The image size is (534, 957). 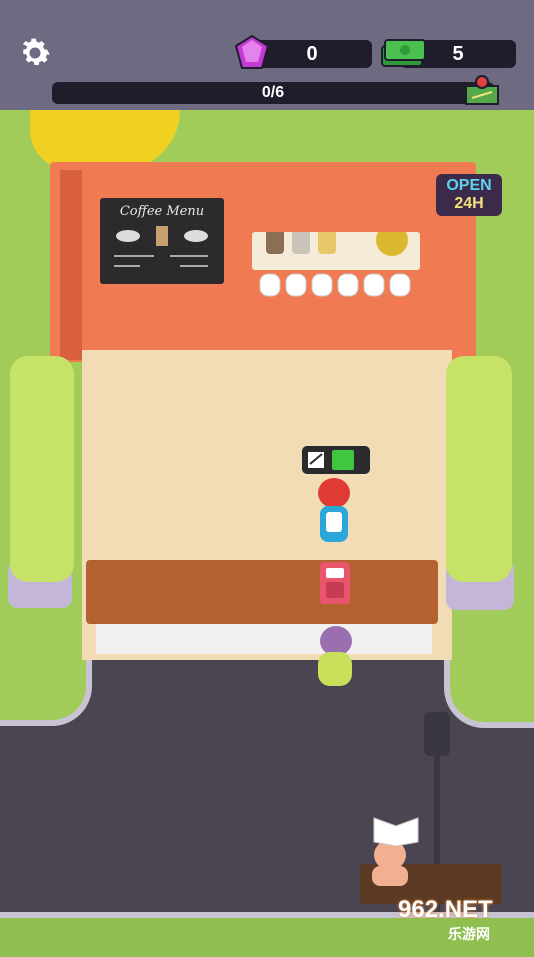 I want to click on hanging-cups-icon, so click(x=335, y=285).